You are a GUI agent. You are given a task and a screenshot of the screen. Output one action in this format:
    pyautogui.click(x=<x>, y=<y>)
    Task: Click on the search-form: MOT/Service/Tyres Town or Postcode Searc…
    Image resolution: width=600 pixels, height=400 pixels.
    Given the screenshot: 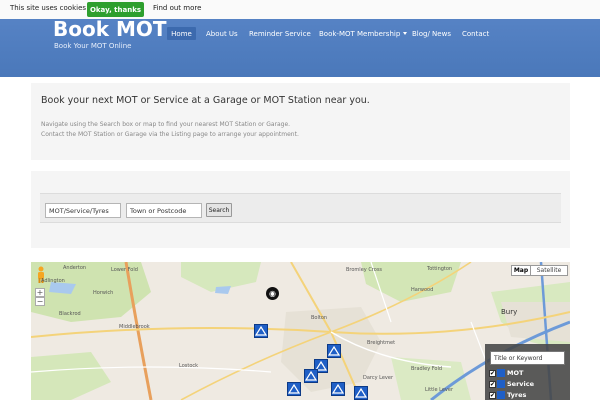 What is the action you would take?
    pyautogui.click(x=300, y=208)
    